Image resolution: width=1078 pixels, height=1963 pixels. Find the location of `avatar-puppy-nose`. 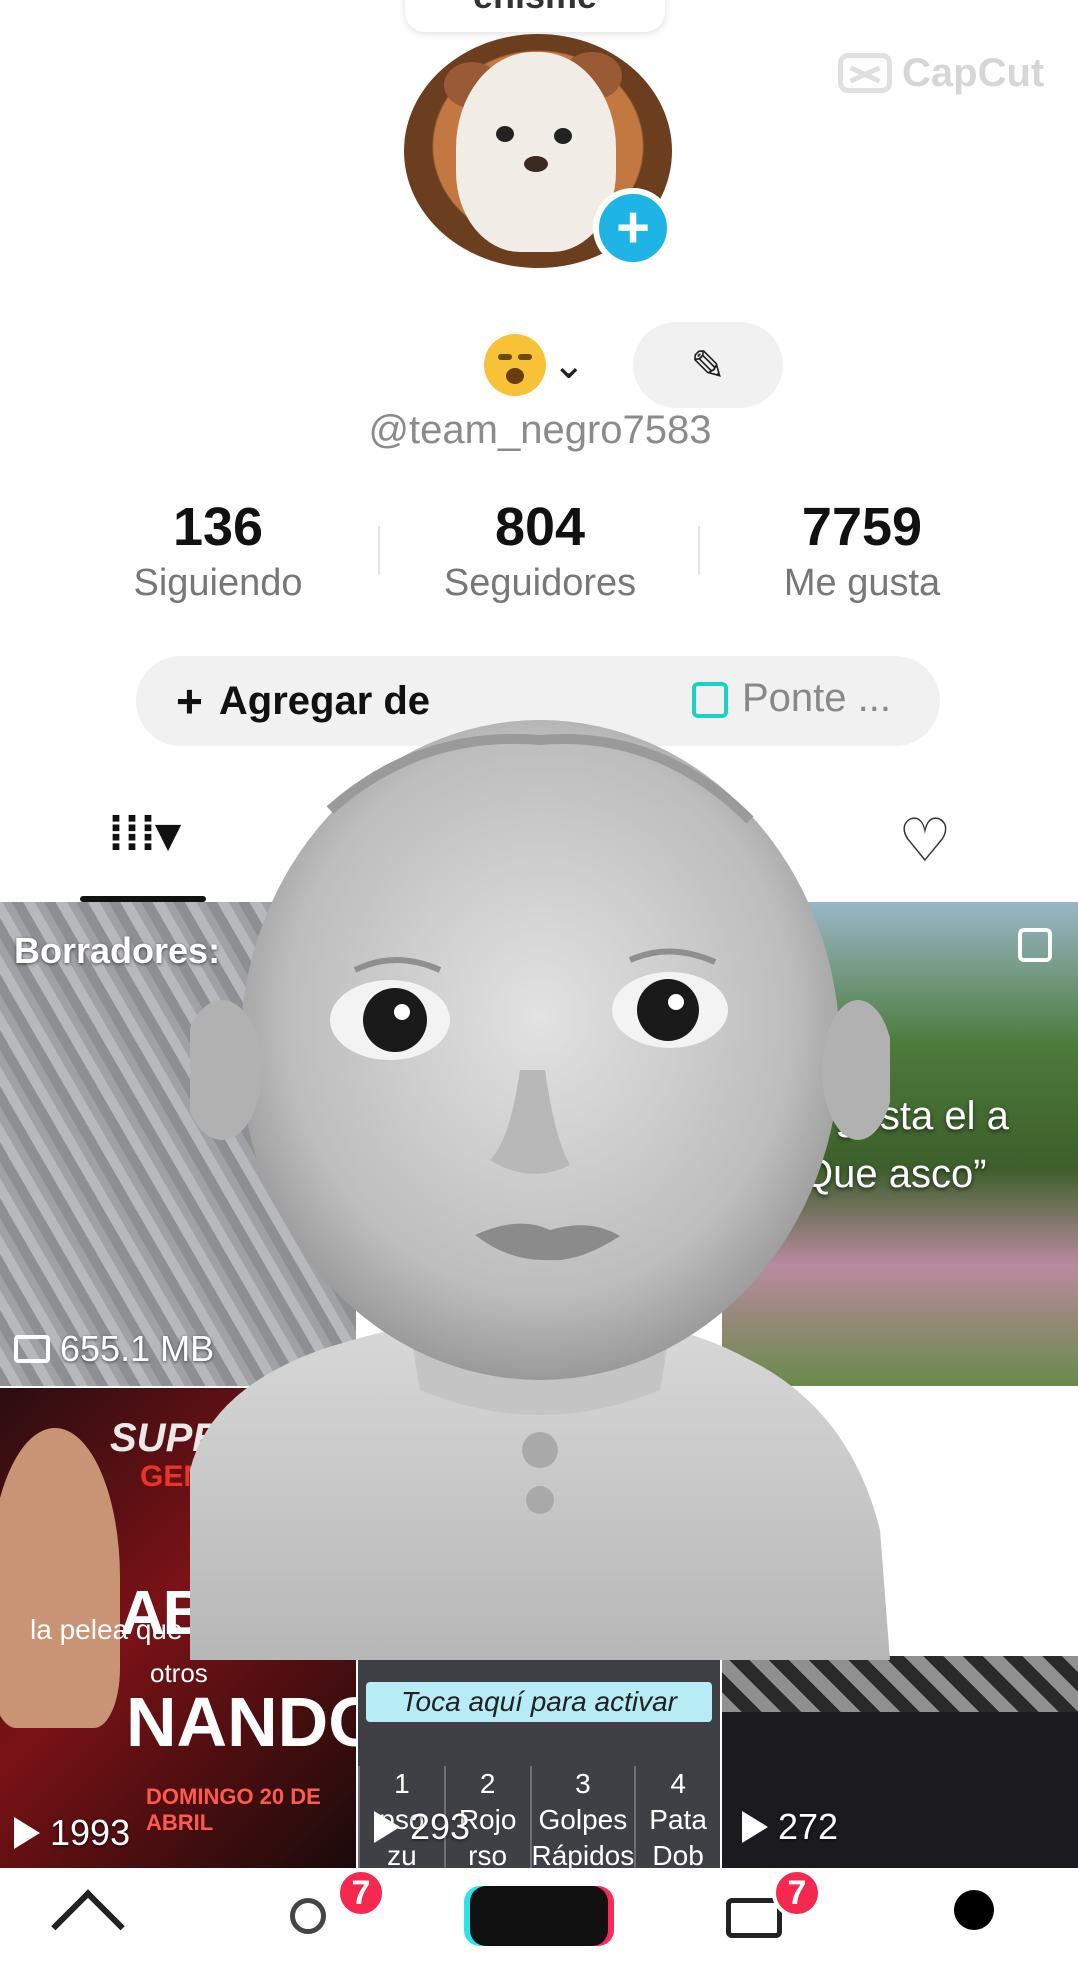

avatar-puppy-nose is located at coordinates (536, 164).